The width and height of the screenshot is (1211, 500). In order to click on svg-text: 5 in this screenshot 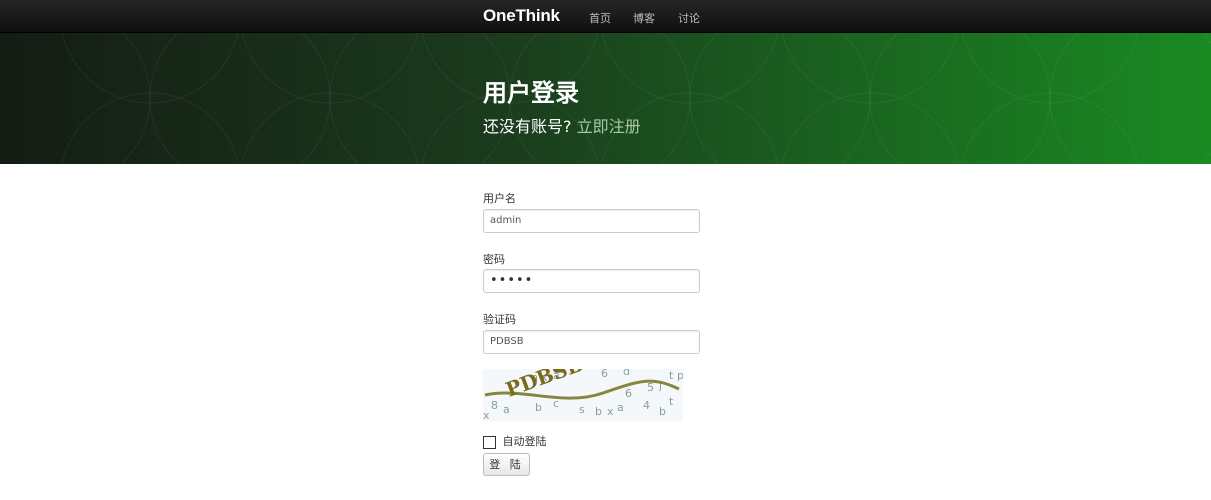, I will do `click(650, 387)`.